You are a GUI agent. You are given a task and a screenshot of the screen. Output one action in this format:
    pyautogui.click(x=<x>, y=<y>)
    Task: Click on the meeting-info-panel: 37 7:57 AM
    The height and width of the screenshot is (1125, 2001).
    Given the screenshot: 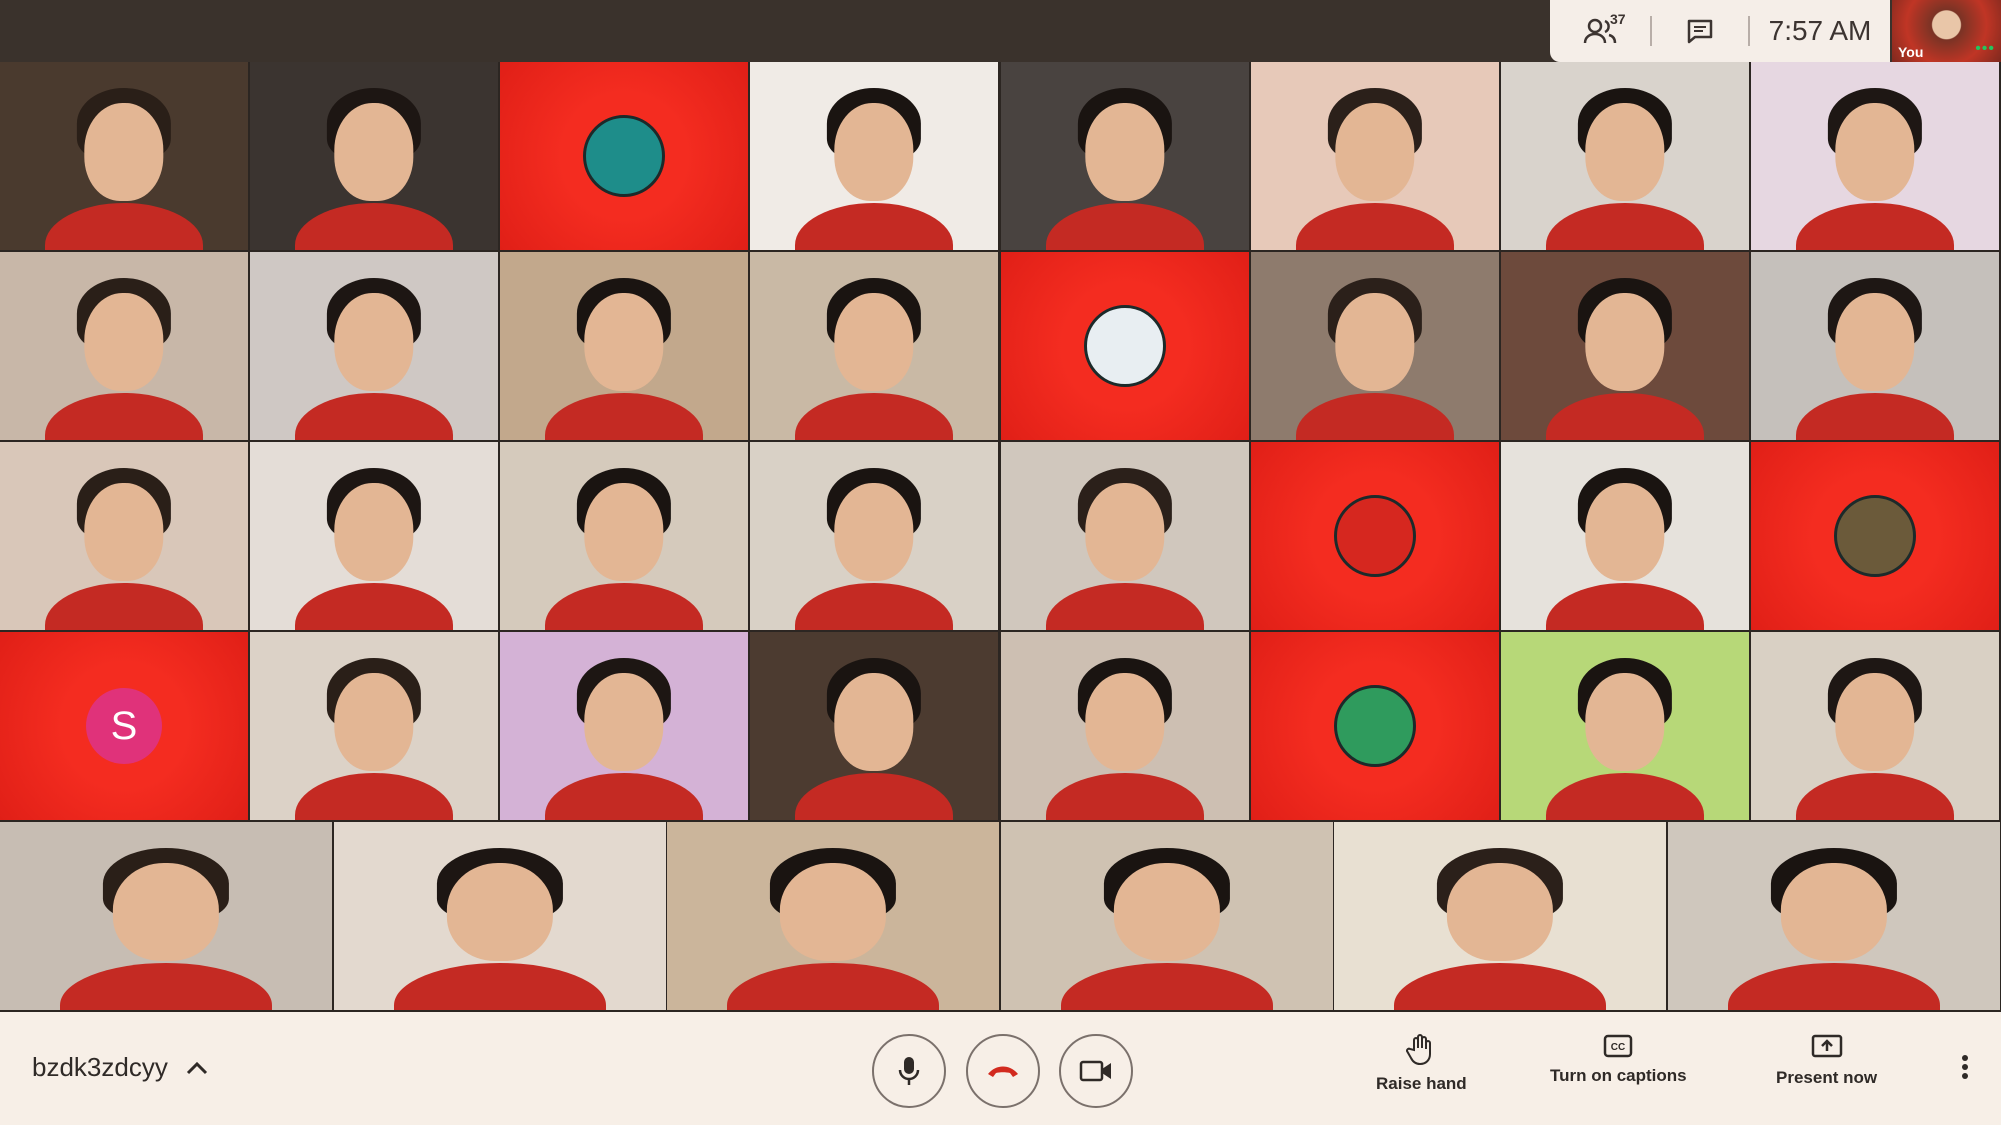 What is the action you would take?
    pyautogui.click(x=1720, y=31)
    